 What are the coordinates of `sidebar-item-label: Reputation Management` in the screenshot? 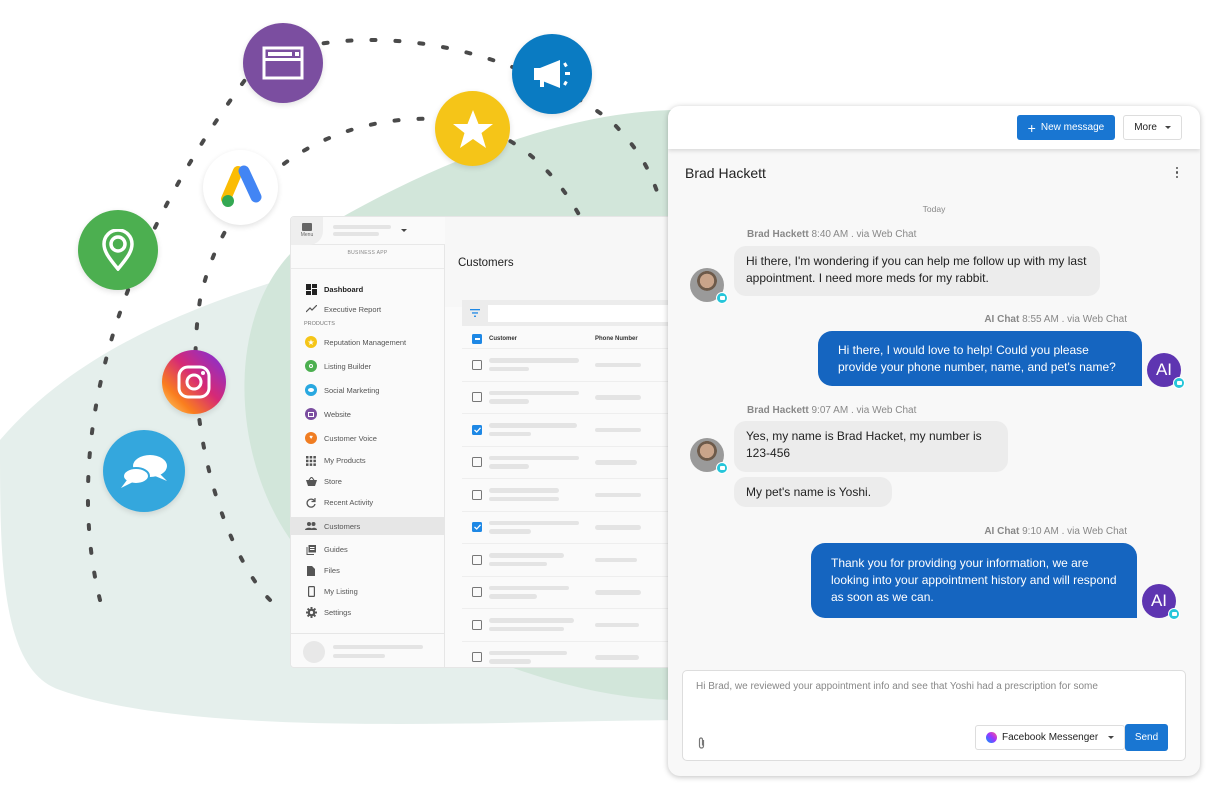 It's located at (365, 342).